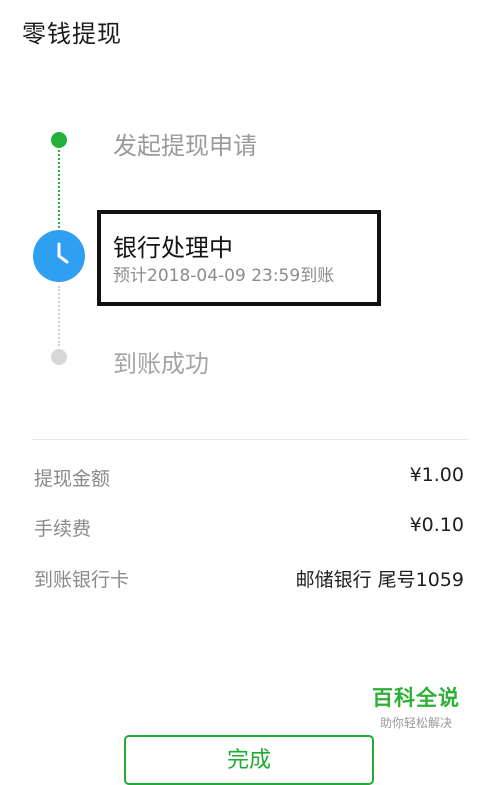  What do you see at coordinates (415, 723) in the screenshot?
I see `watermark-subtitle: 助你轻松解决` at bounding box center [415, 723].